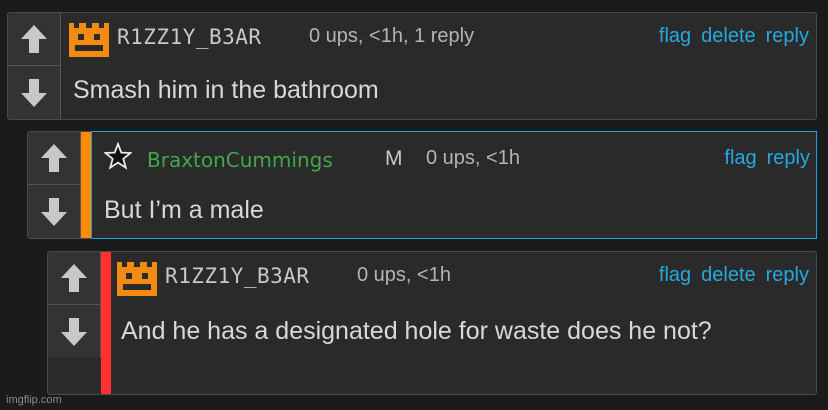 The image size is (828, 410). I want to click on comment-actions: flag reply, so click(767, 158).